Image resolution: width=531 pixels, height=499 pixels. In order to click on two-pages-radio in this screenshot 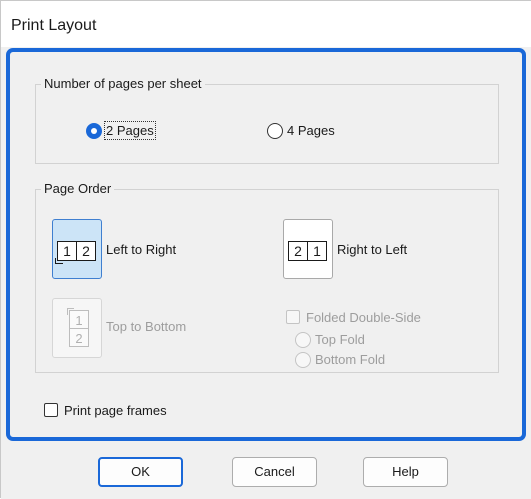, I will do `click(94, 131)`.